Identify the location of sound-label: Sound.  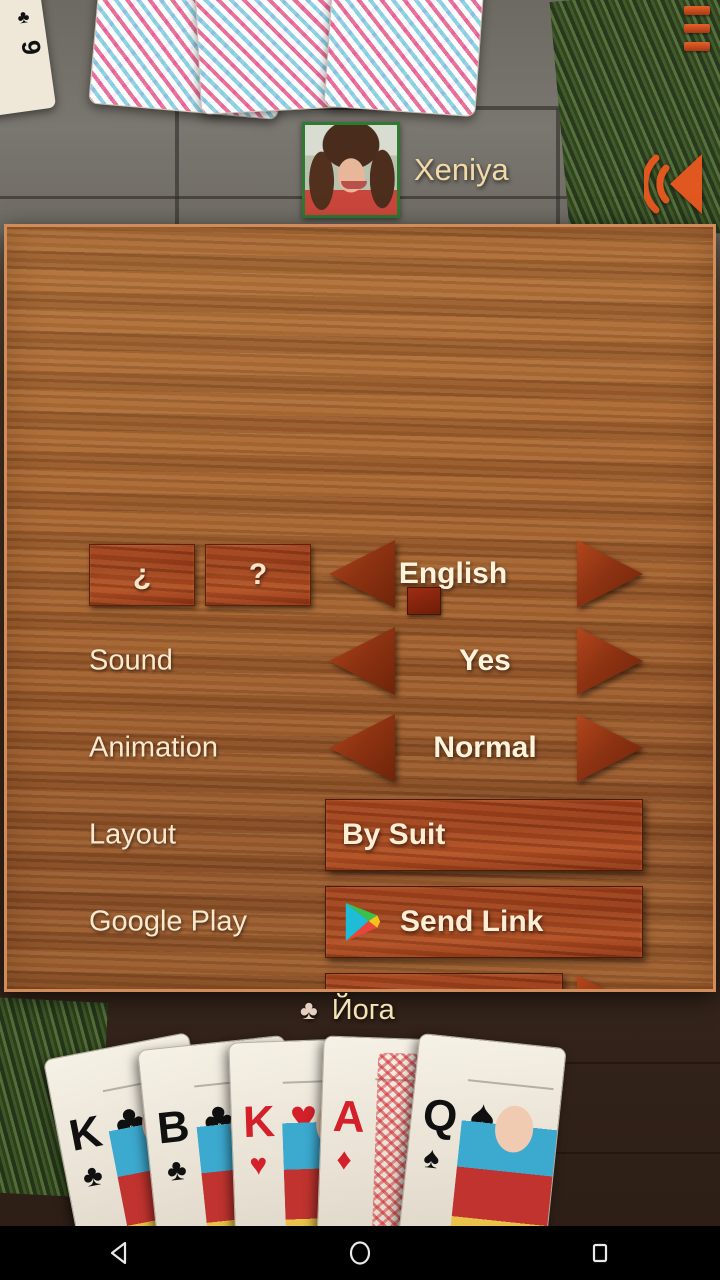
(131, 660).